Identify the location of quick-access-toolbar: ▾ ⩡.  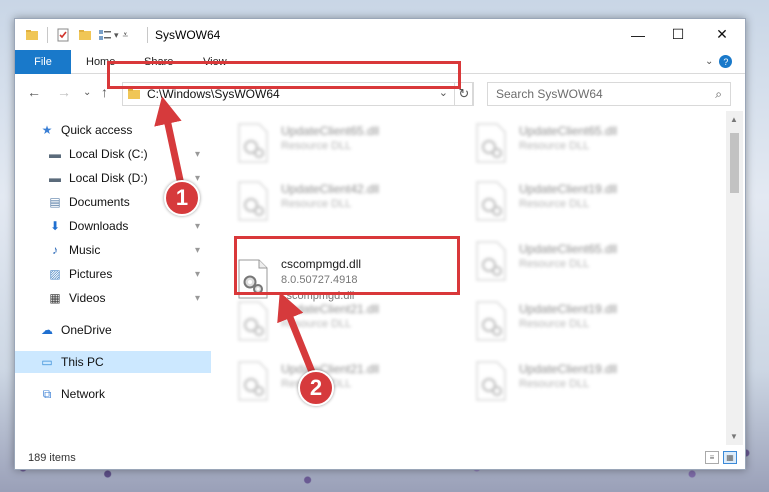
(76, 35).